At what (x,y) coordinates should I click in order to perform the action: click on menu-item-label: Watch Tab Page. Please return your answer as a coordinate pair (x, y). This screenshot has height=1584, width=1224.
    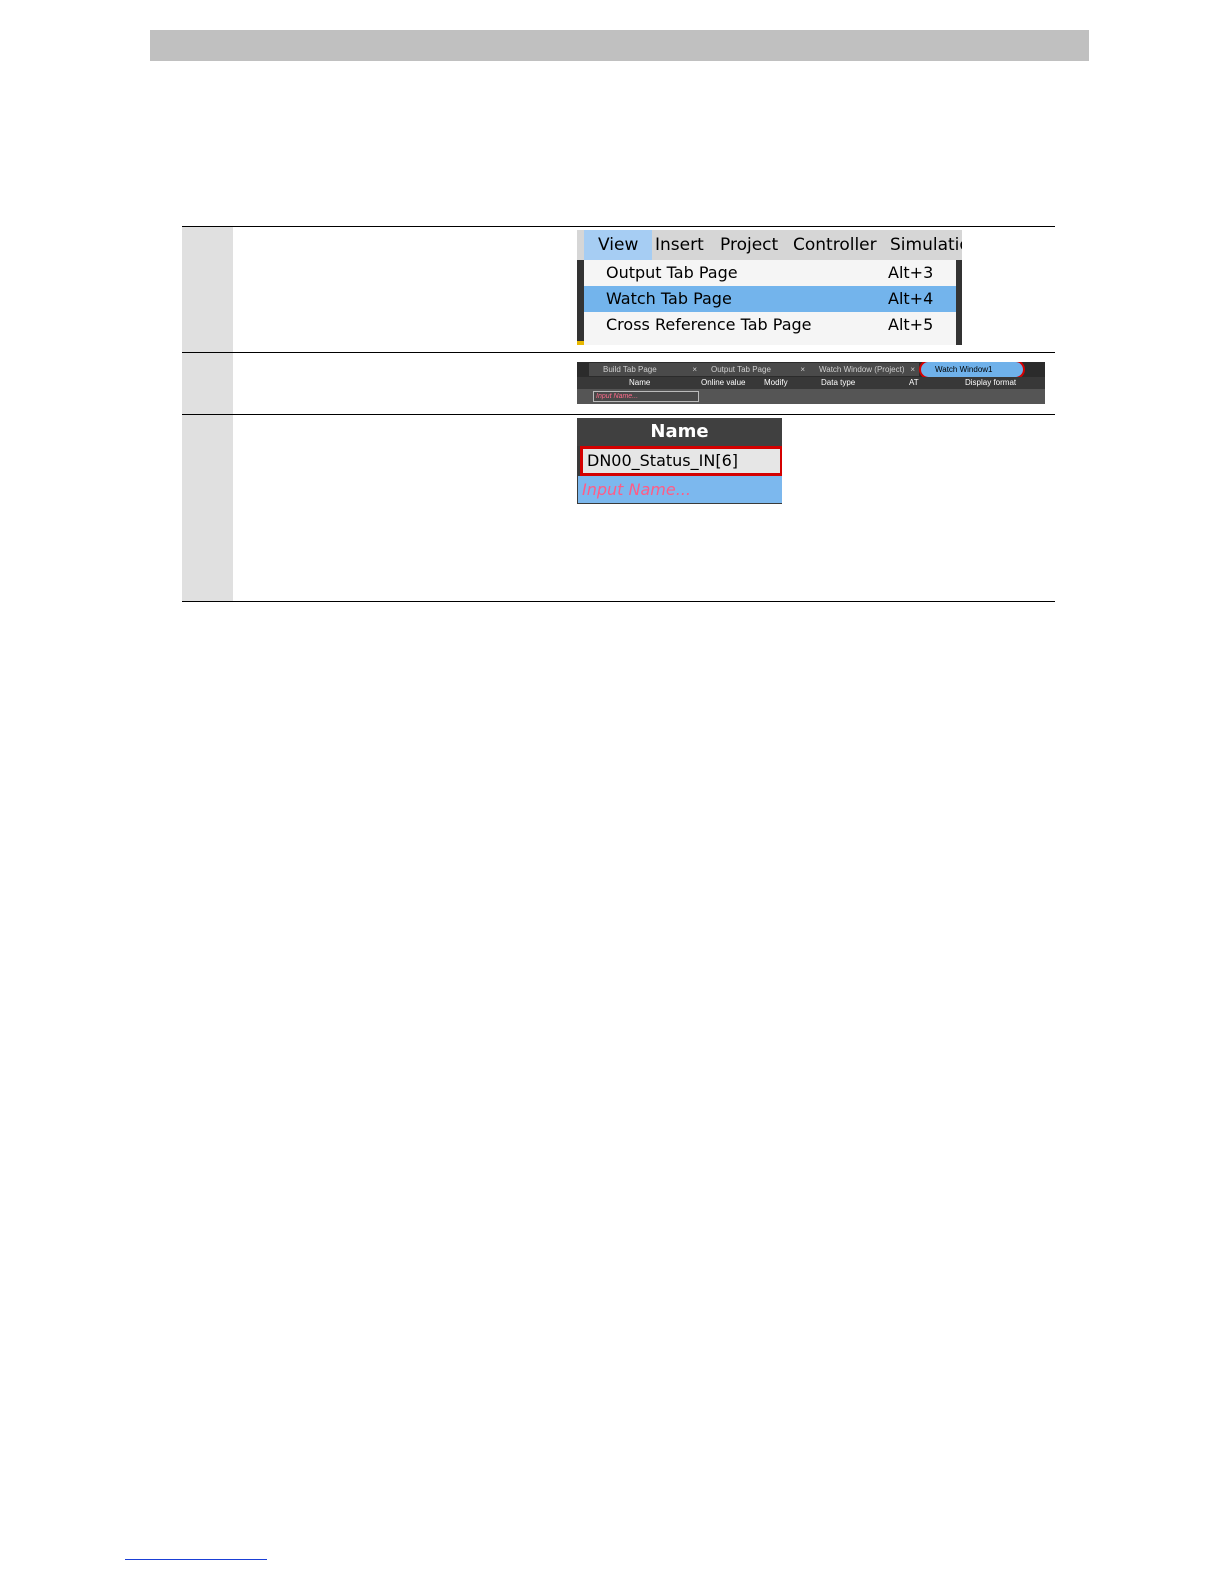
    Looking at the image, I should click on (669, 298).